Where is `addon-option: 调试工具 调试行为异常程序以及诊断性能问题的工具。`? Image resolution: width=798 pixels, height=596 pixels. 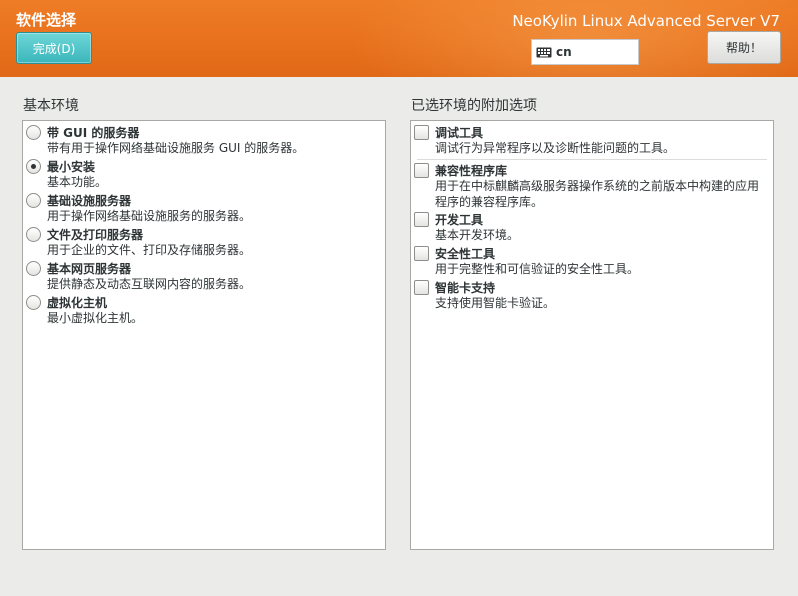
addon-option: 调试工具 调试行为异常程序以及诊断性能问题的工具。 is located at coordinates (592, 141).